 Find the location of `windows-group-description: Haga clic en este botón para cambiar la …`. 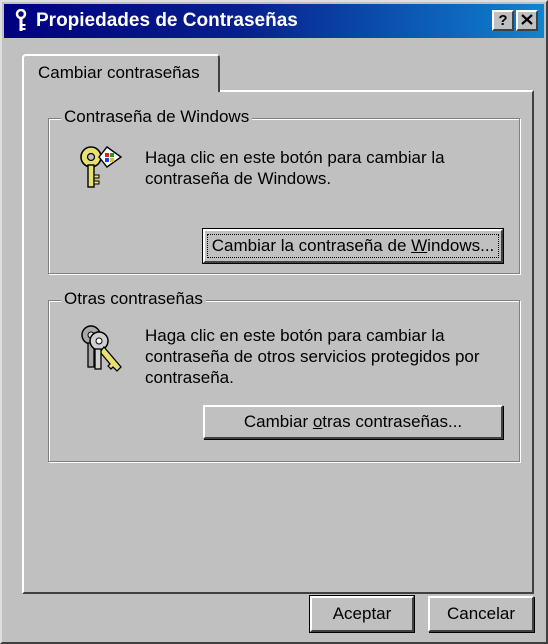

windows-group-description: Haga clic en este botón para cambiar la … is located at coordinates (295, 168).